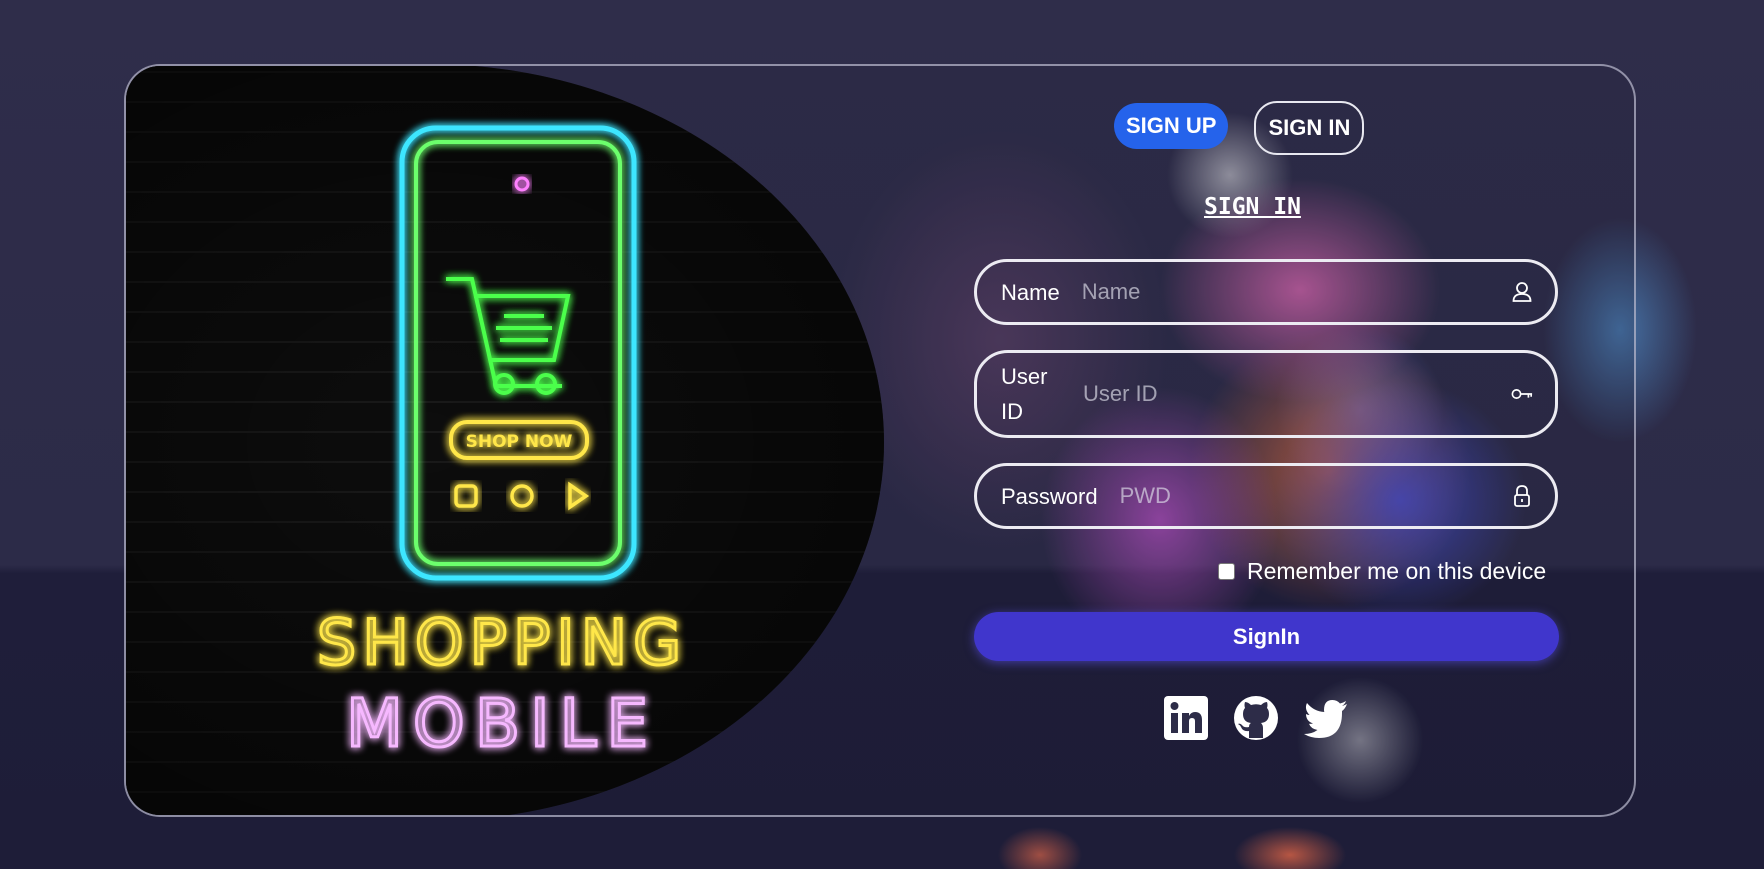 The width and height of the screenshot is (1764, 869). I want to click on phone-outline, so click(518, 353).